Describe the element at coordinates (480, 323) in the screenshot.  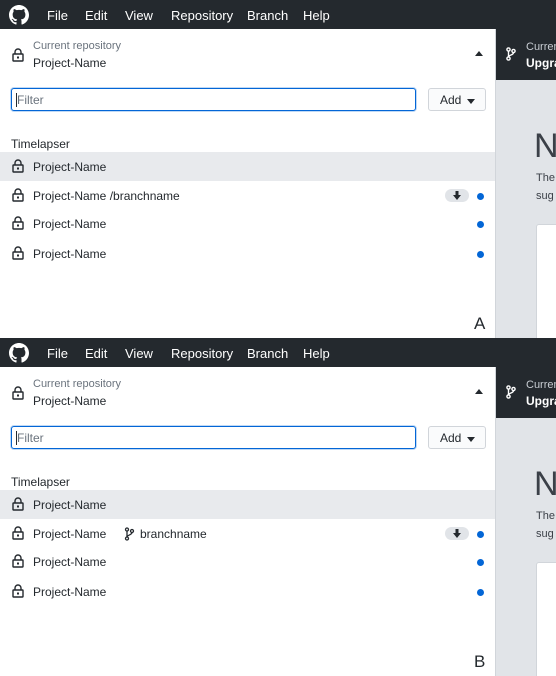
I see `panel-label: A` at that location.